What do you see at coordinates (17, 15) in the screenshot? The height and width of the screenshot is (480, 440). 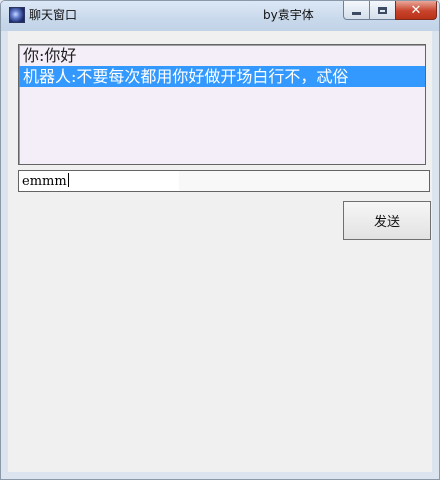 I see `app-icon` at bounding box center [17, 15].